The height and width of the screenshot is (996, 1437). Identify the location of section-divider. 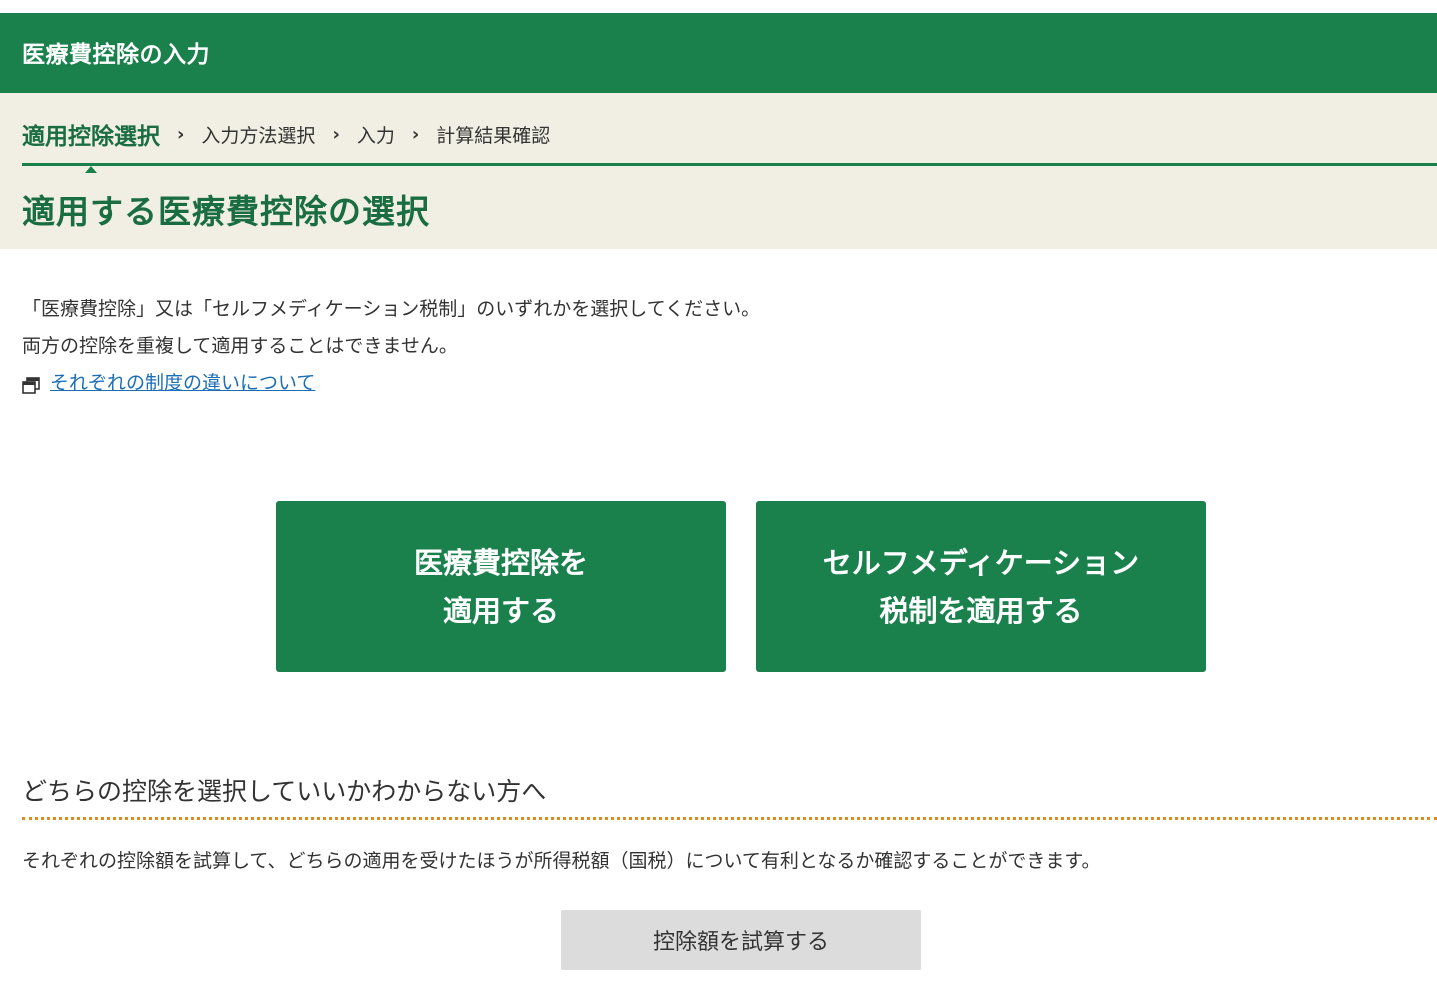
(729, 818).